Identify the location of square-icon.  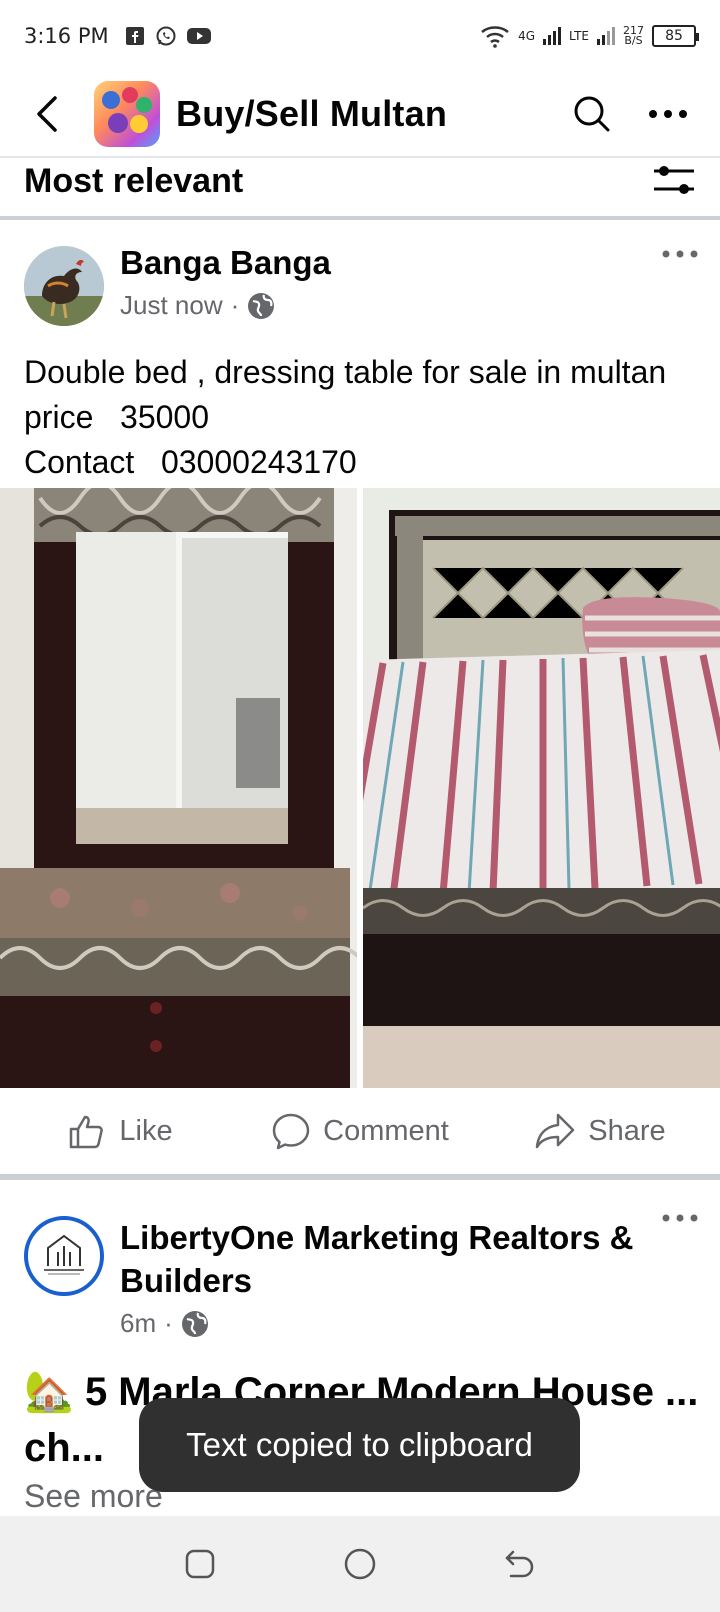
(200, 1564).